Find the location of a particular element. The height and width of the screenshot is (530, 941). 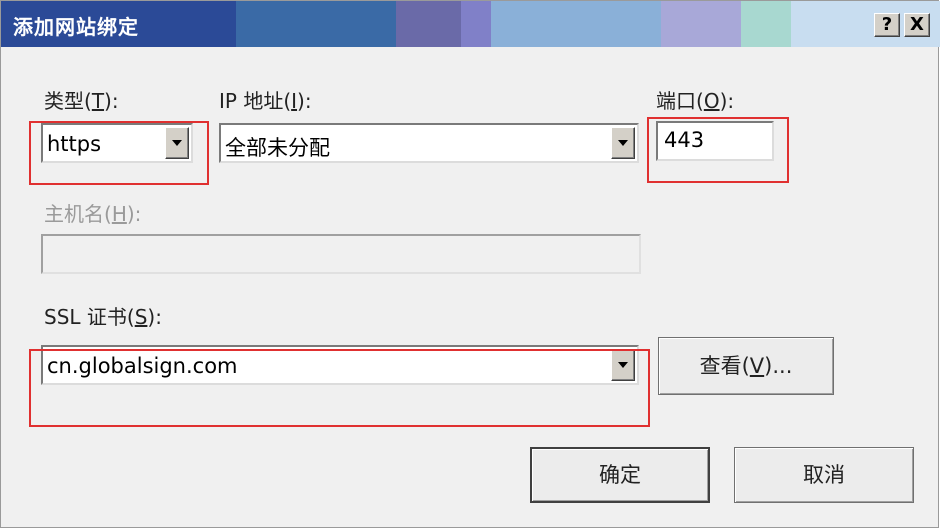

type-label-end: ): is located at coordinates (111, 101).